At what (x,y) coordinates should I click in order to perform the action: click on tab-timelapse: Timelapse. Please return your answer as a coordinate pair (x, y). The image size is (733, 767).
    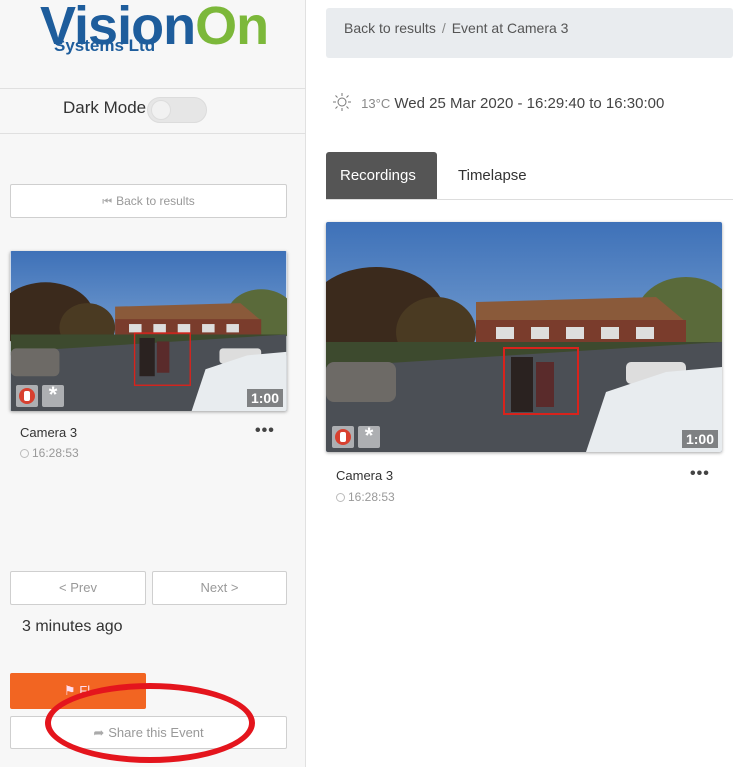
    Looking at the image, I should click on (492, 175).